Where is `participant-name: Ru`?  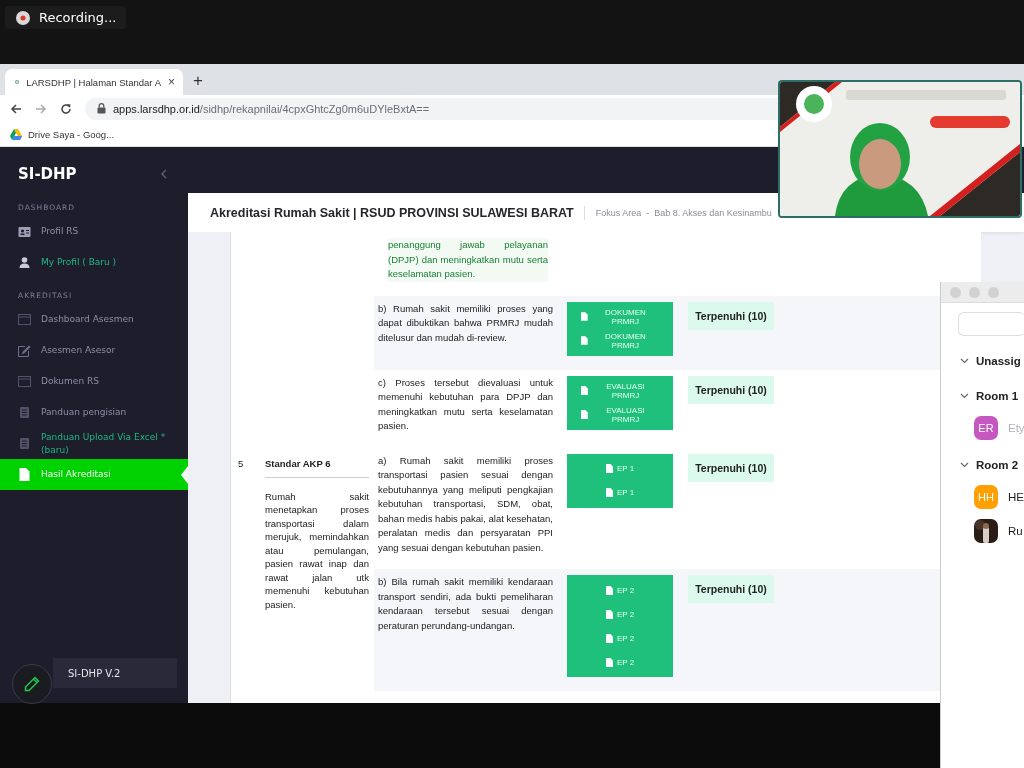
participant-name: Ru is located at coordinates (1015, 531).